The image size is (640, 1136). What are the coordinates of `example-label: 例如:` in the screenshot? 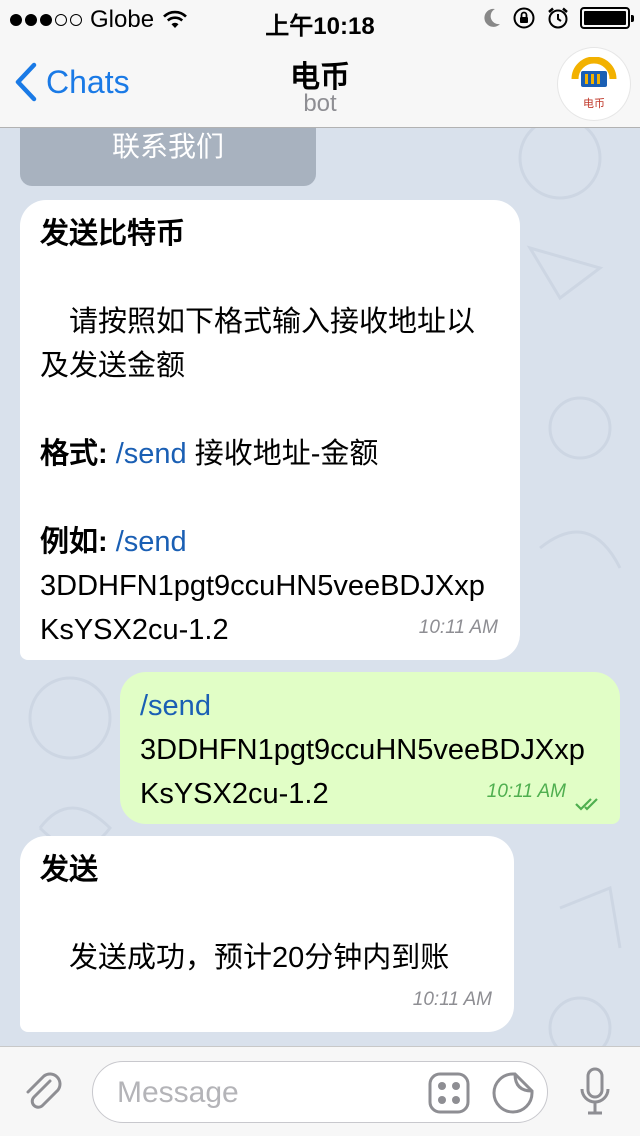 It's located at (78, 542).